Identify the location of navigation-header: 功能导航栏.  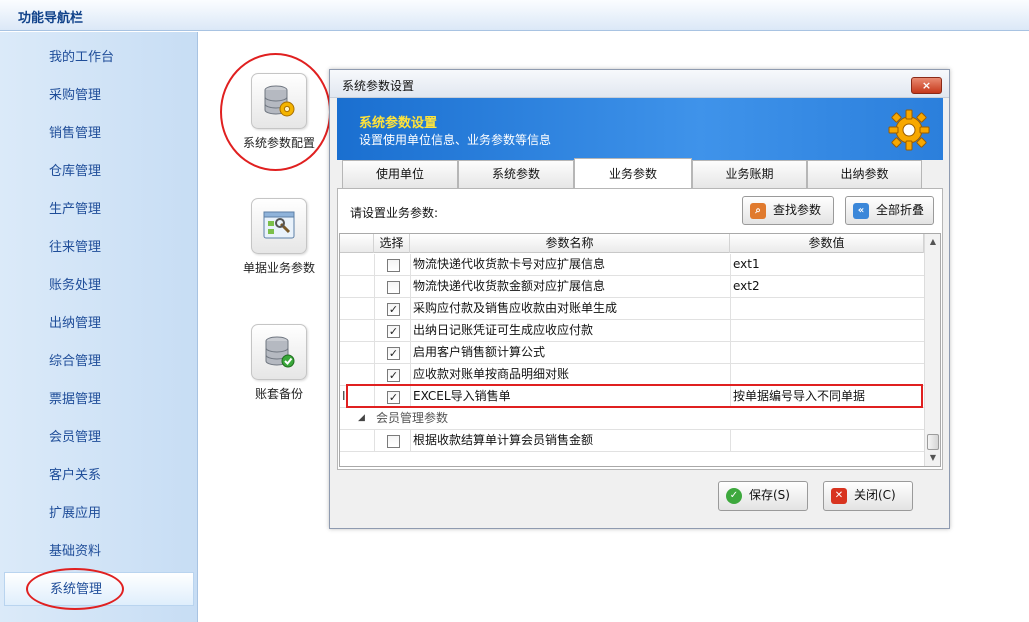
(514, 15).